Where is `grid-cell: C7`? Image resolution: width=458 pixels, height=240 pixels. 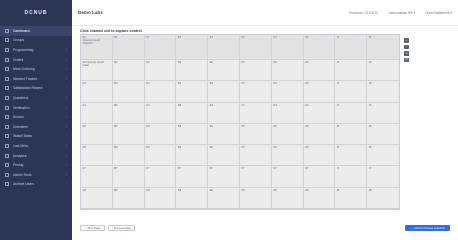 grid-cell: C7 is located at coordinates (160, 177).